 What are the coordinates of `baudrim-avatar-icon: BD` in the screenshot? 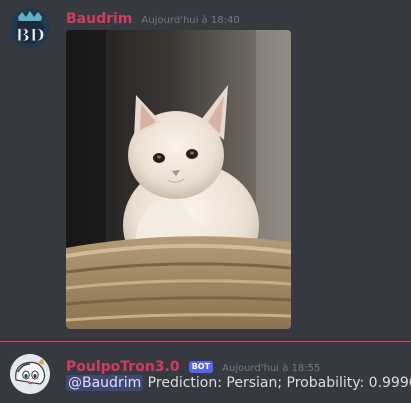 It's located at (30, 28).